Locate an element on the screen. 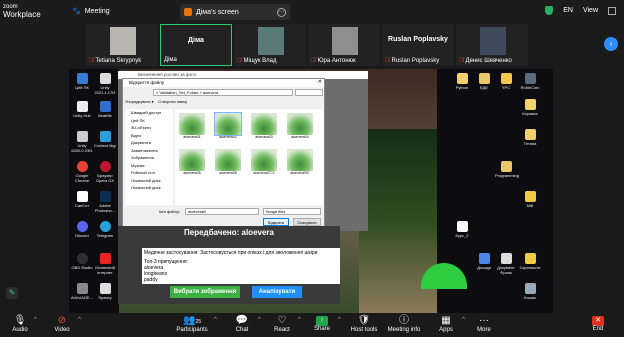 The width and height of the screenshot is (624, 337). more-options-icon: ··· is located at coordinates (281, 12).